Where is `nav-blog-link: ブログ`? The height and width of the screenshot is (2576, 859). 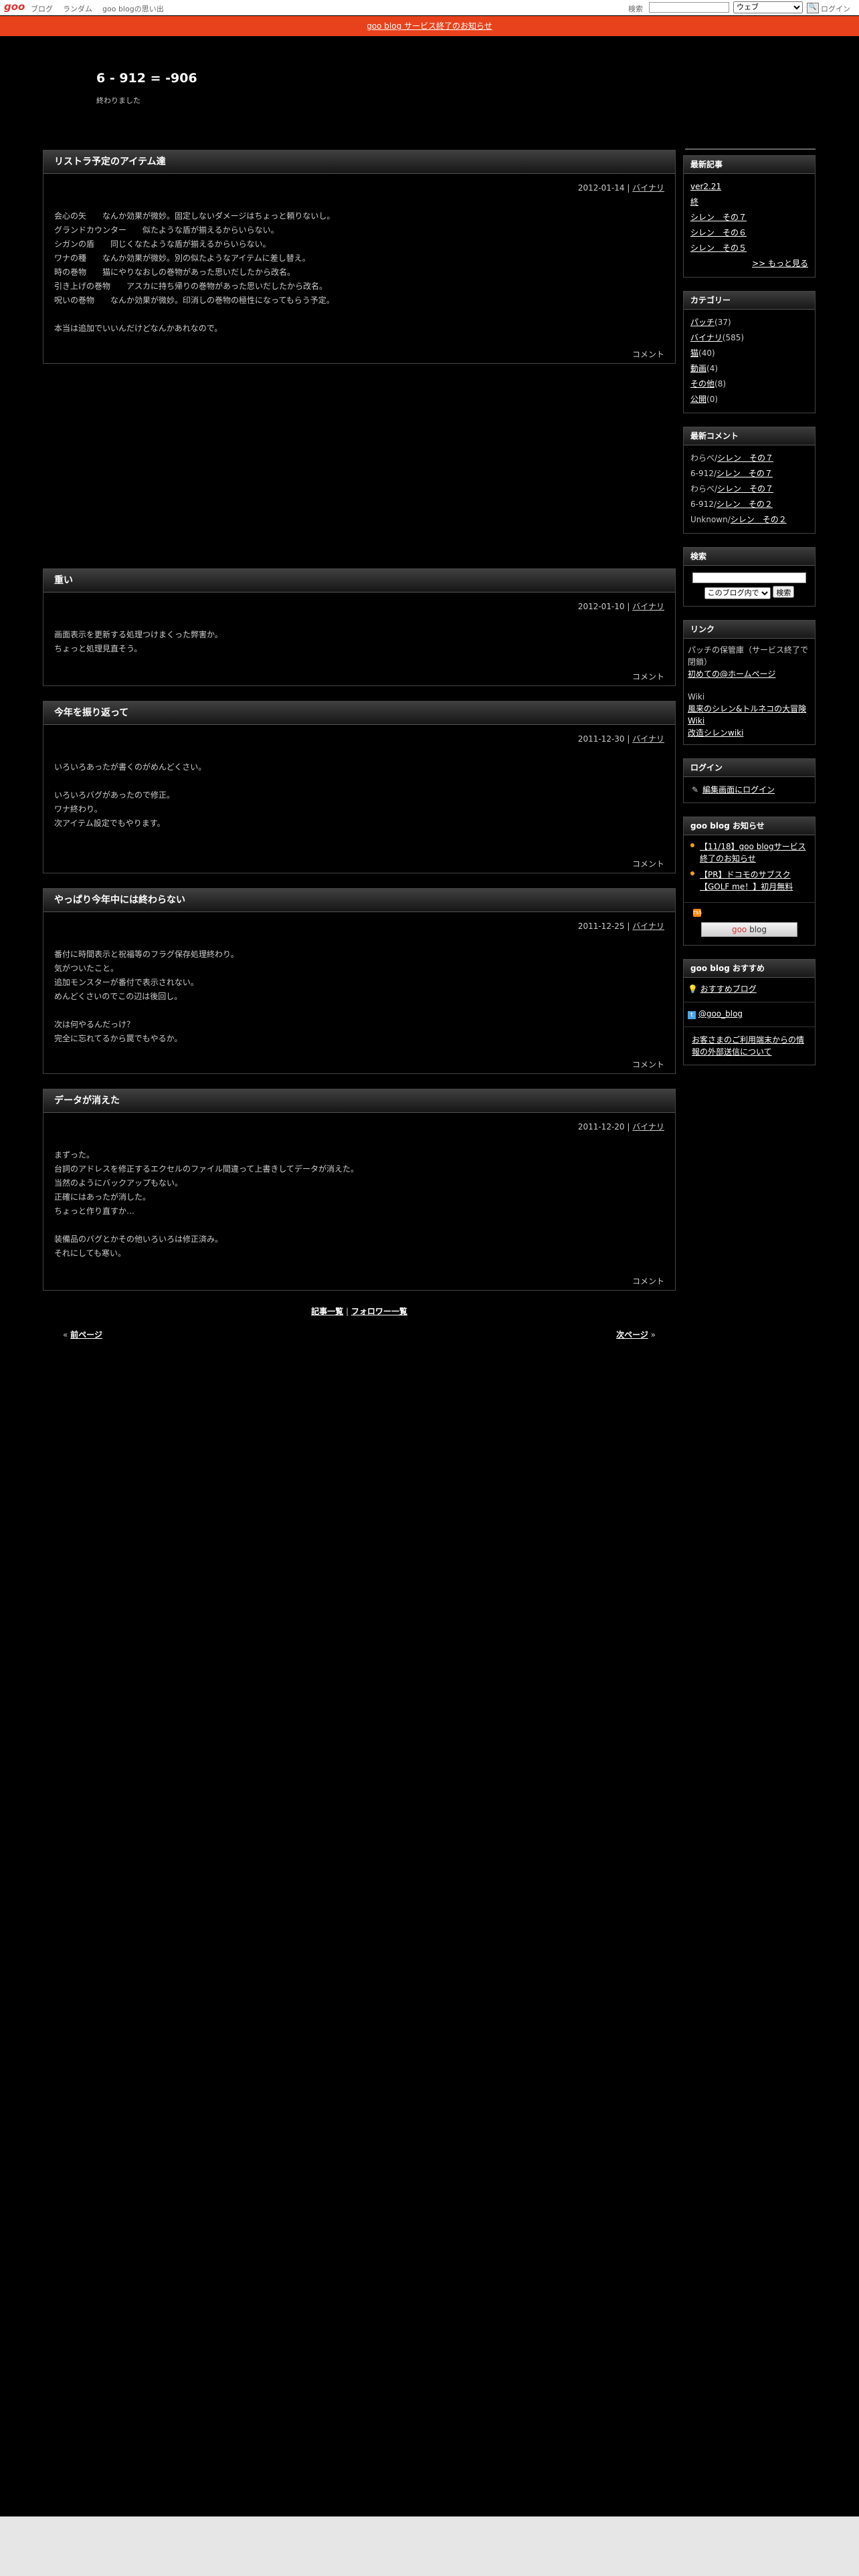 nav-blog-link: ブログ is located at coordinates (42, 8).